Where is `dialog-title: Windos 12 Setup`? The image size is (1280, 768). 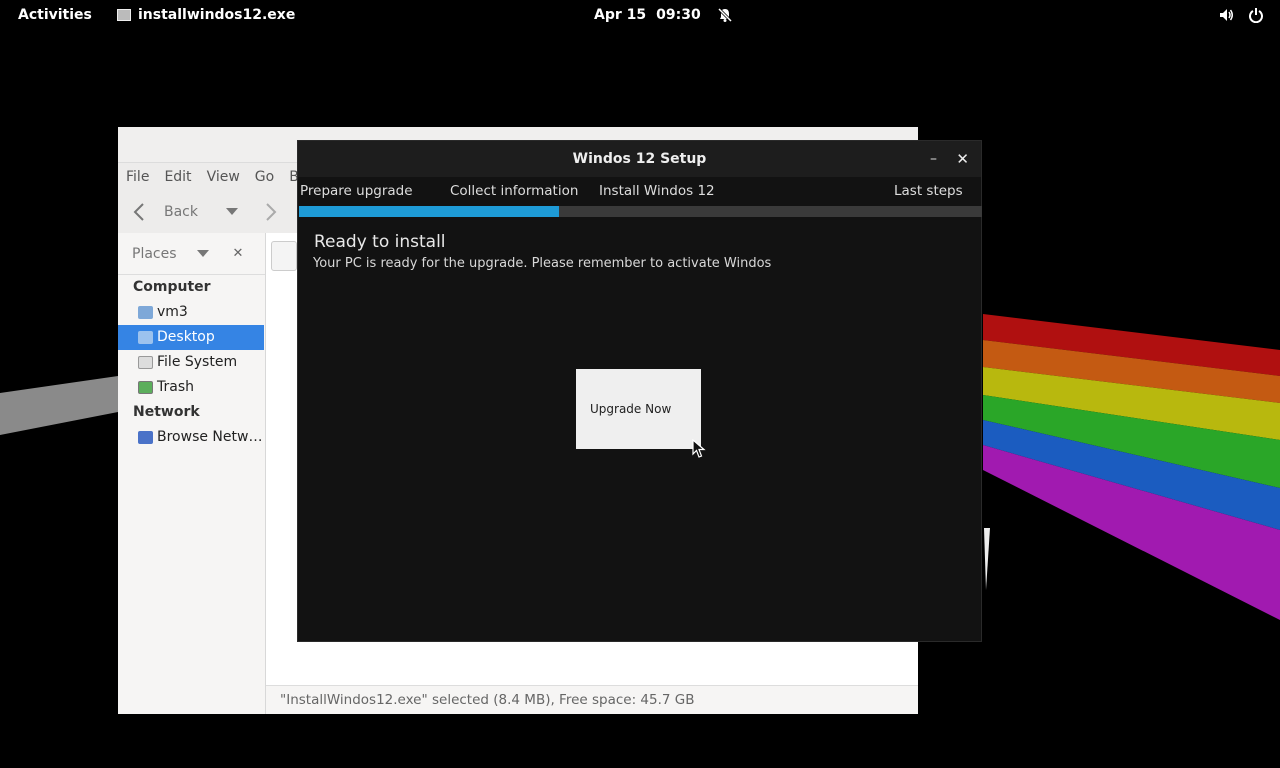 dialog-title: Windos 12 Setup is located at coordinates (639, 159).